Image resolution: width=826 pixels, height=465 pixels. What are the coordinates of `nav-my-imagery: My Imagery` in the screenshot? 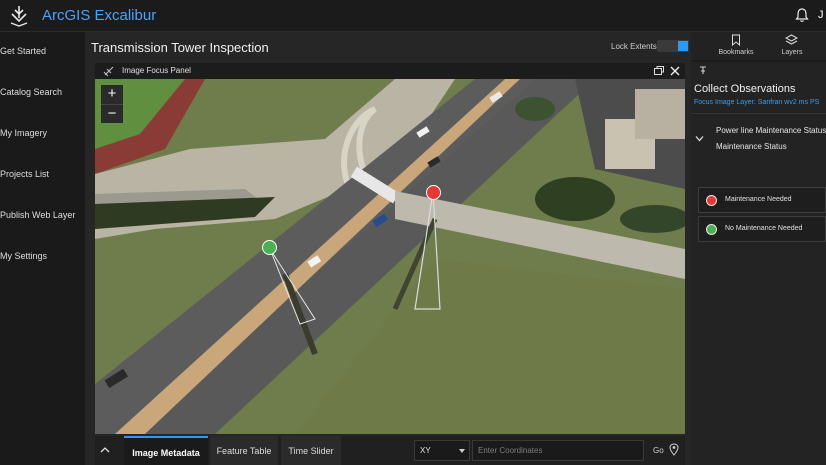 It's located at (23, 133).